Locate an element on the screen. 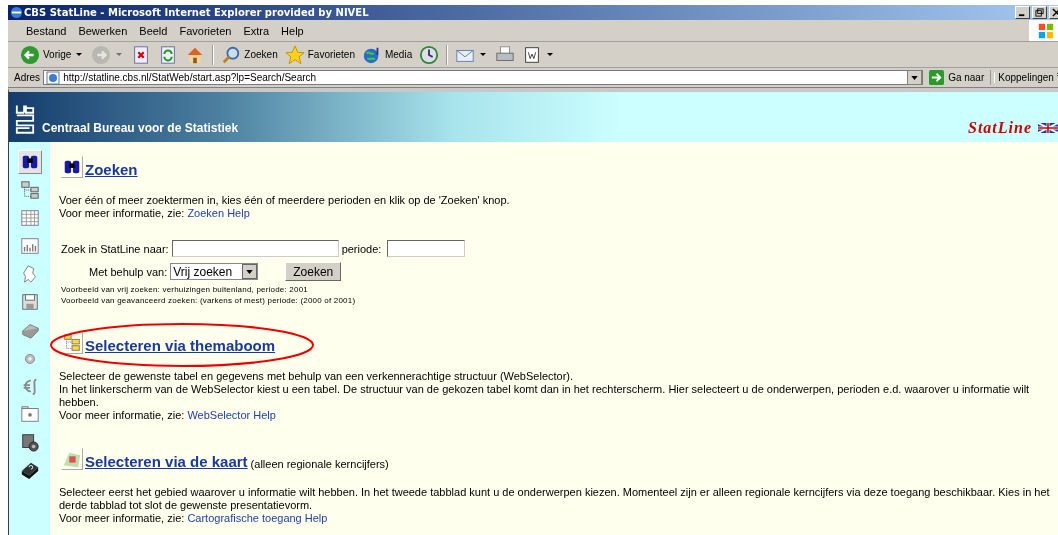 This screenshot has width=1058, height=535. search-button: Zoeken is located at coordinates (313, 271).